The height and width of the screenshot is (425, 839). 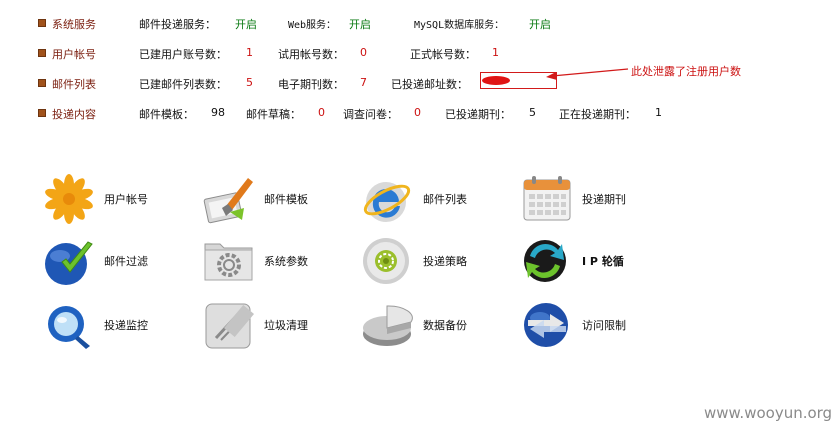 I want to click on tile-ip-rotation: I P 轮循, so click(x=600, y=263).